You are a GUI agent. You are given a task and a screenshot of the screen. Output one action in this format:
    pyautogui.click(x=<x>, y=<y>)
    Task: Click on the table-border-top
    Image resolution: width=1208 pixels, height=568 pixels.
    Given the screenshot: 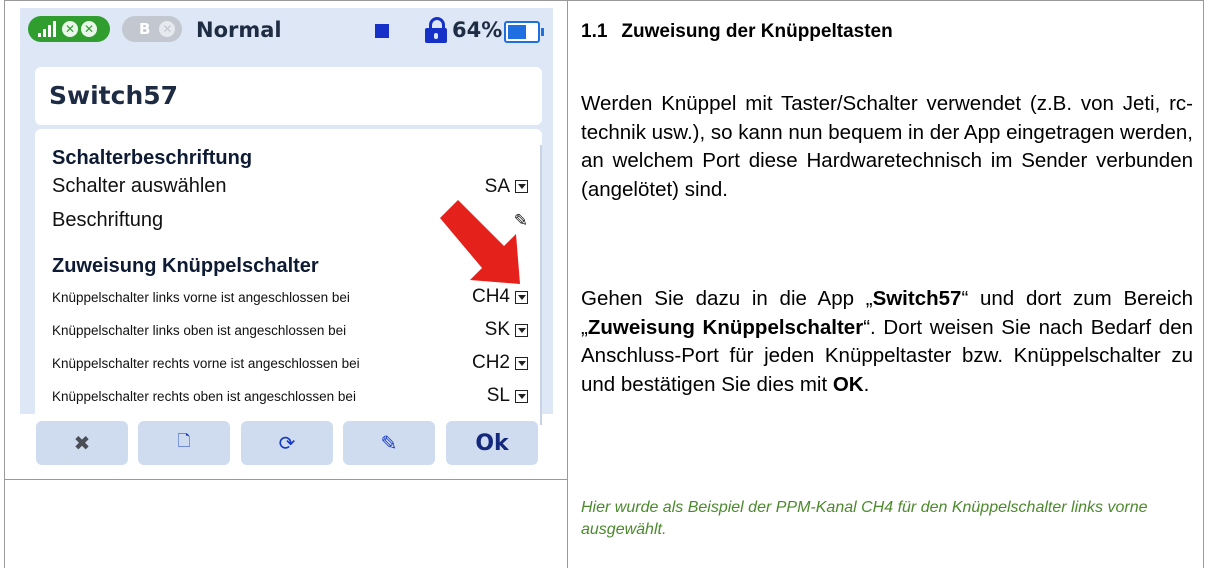 What is the action you would take?
    pyautogui.click(x=604, y=0)
    